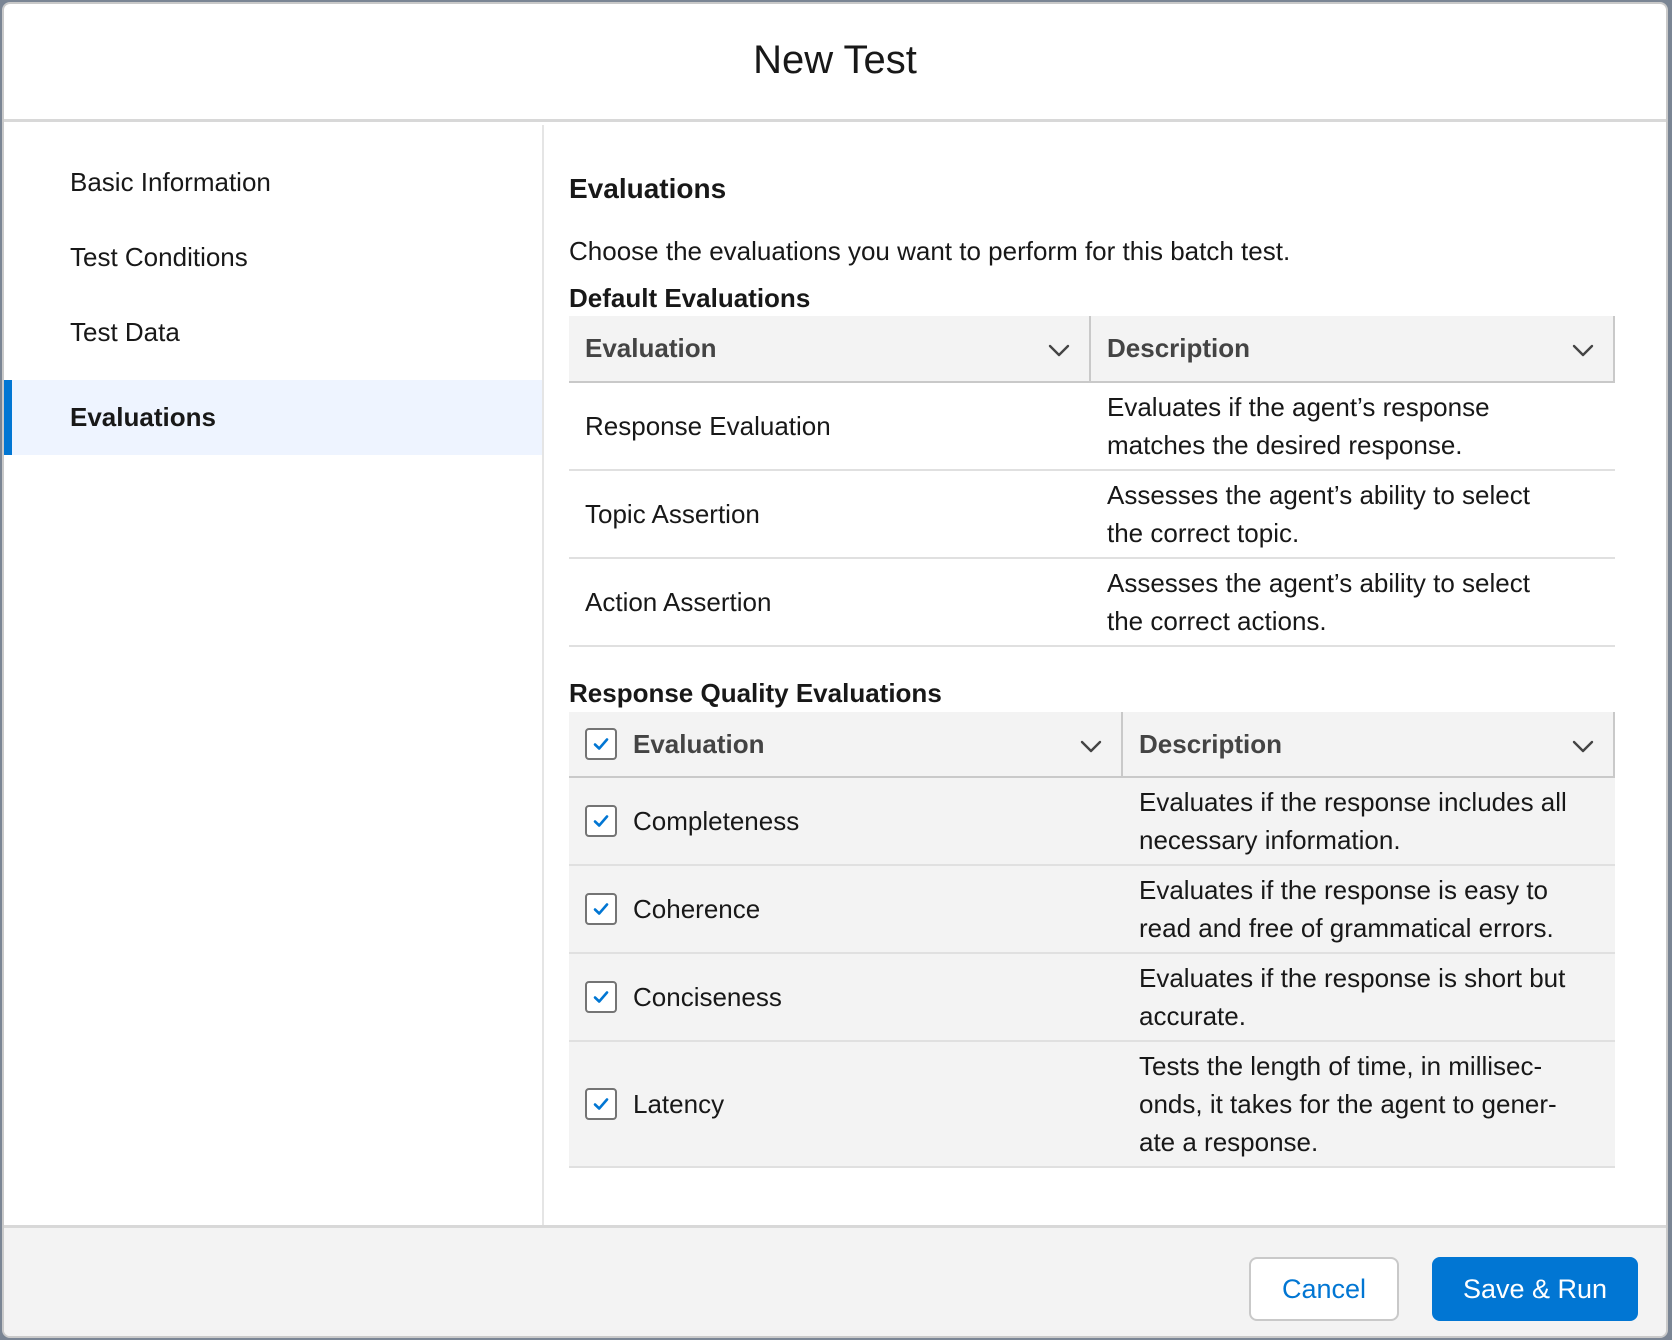 This screenshot has width=1672, height=1340. Describe the element at coordinates (678, 601) in the screenshot. I see `evaluation-name: Action Assertion` at that location.